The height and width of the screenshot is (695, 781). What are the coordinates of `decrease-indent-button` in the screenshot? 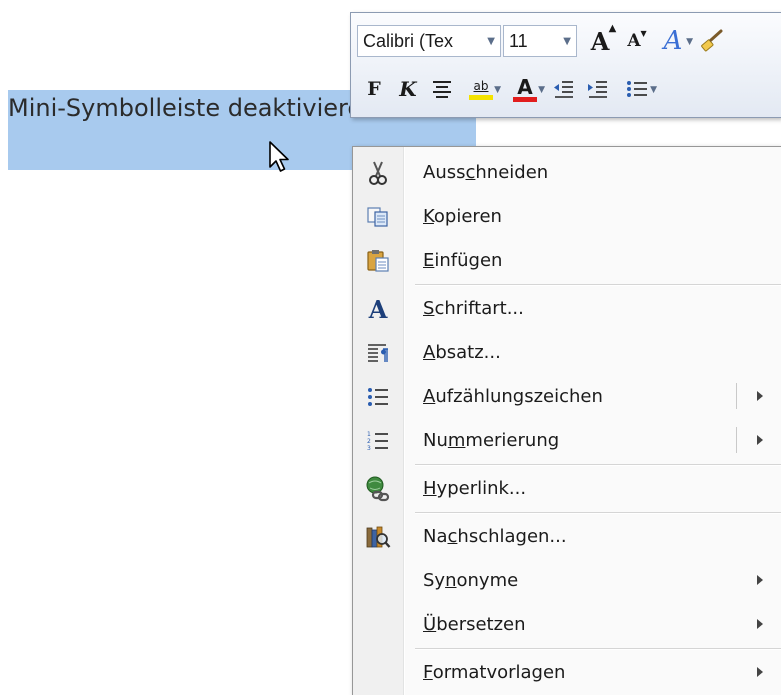 It's located at (564, 89).